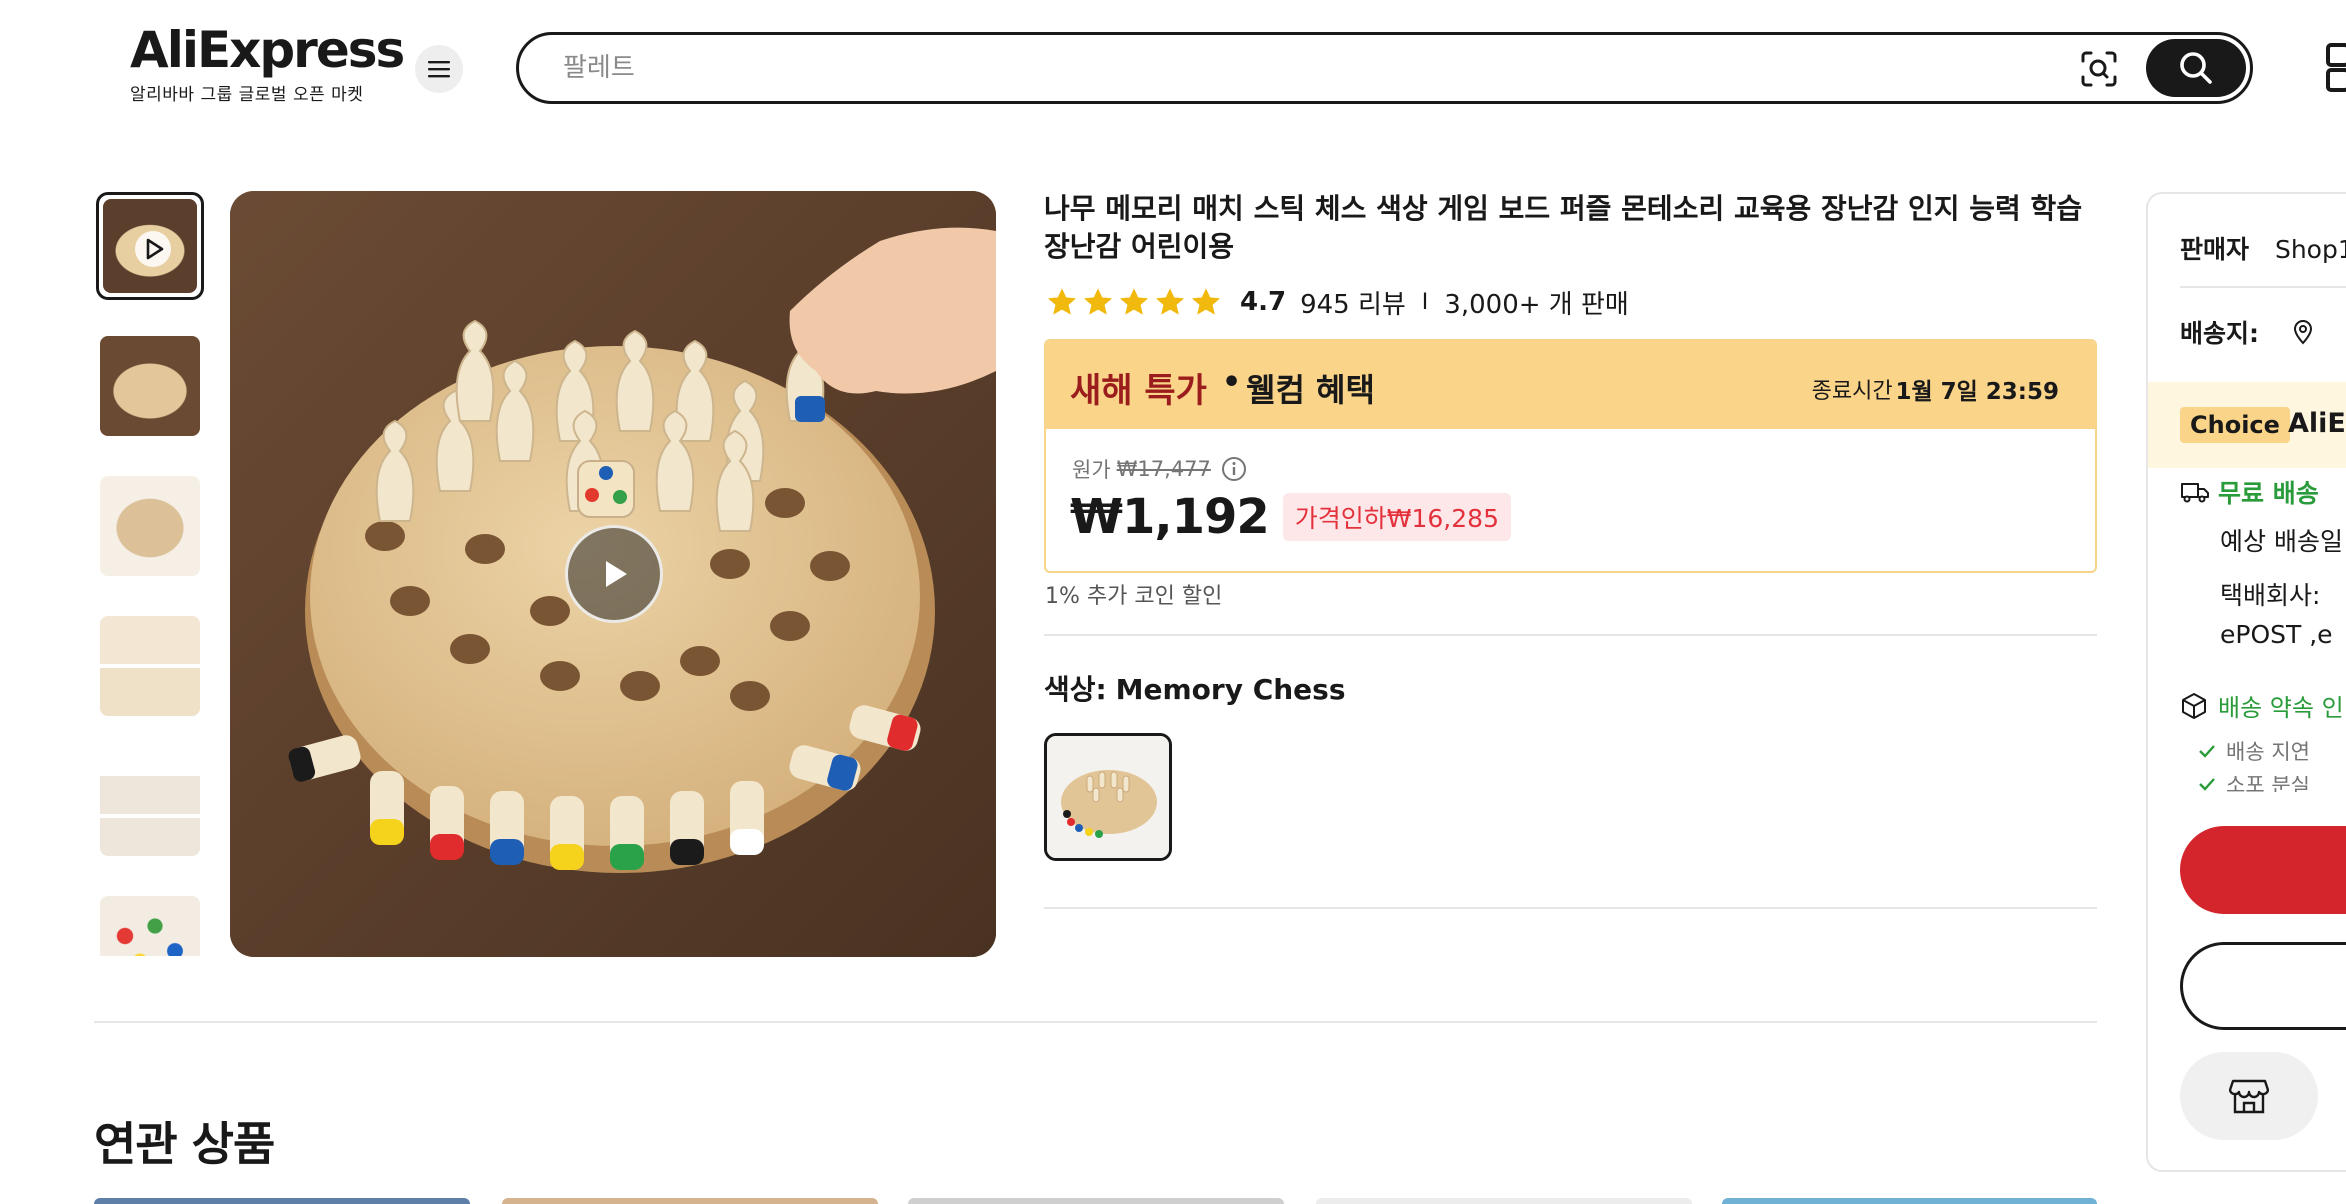 The image size is (2346, 1204). I want to click on color-value: Memory Chess, so click(1230, 689).